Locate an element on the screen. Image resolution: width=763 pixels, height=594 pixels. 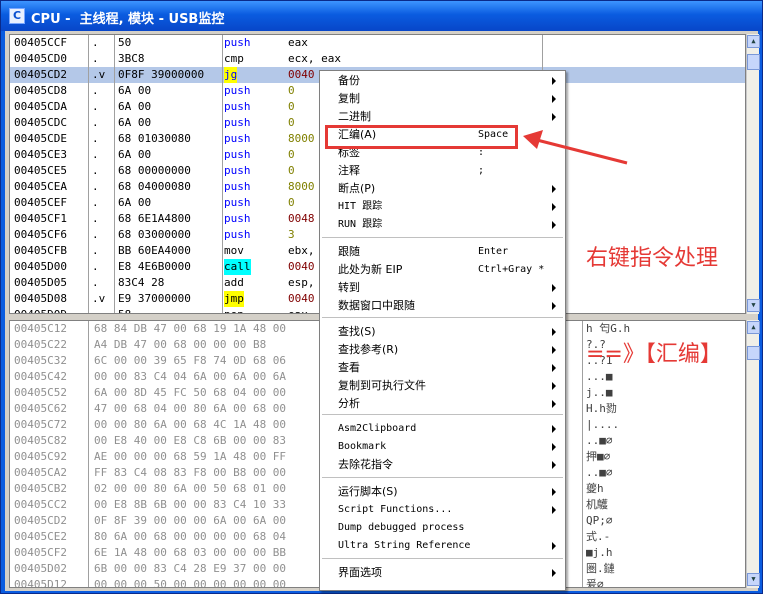
scroll-down-button: ▼ is located at coordinates (753, 579).